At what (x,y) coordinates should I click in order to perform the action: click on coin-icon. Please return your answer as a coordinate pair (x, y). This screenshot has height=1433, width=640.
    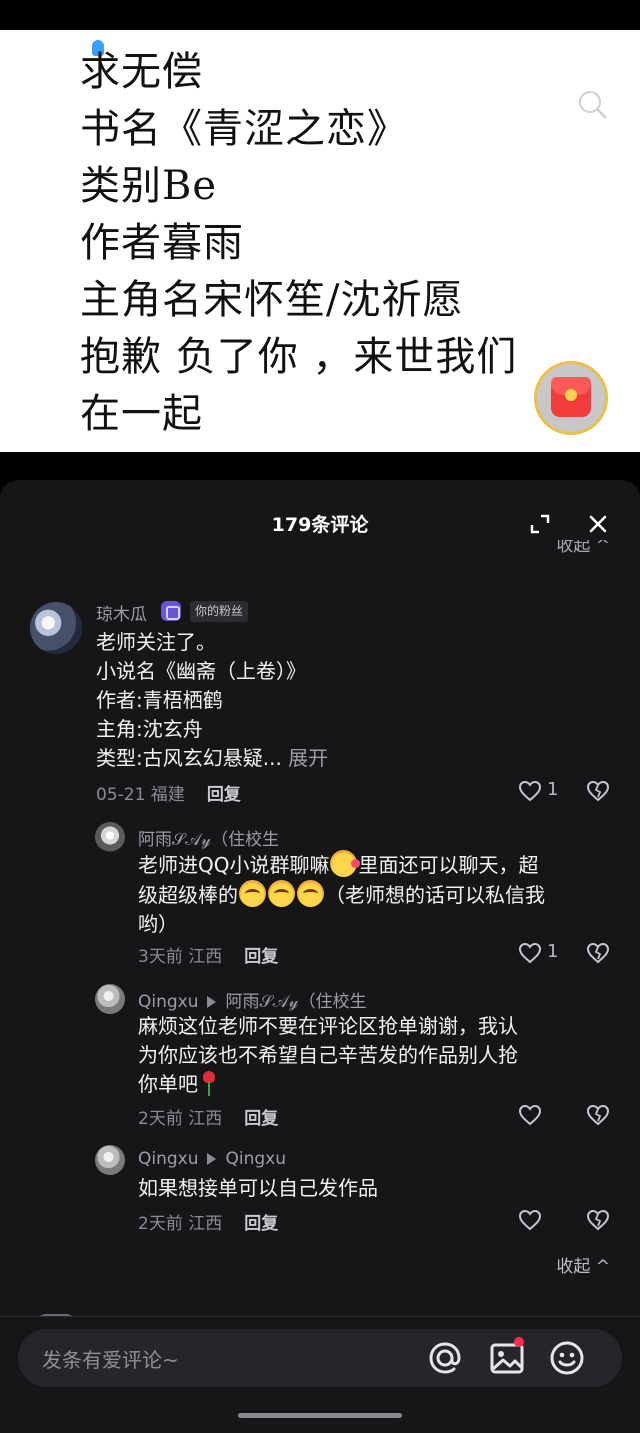
    Looking at the image, I should click on (571, 395).